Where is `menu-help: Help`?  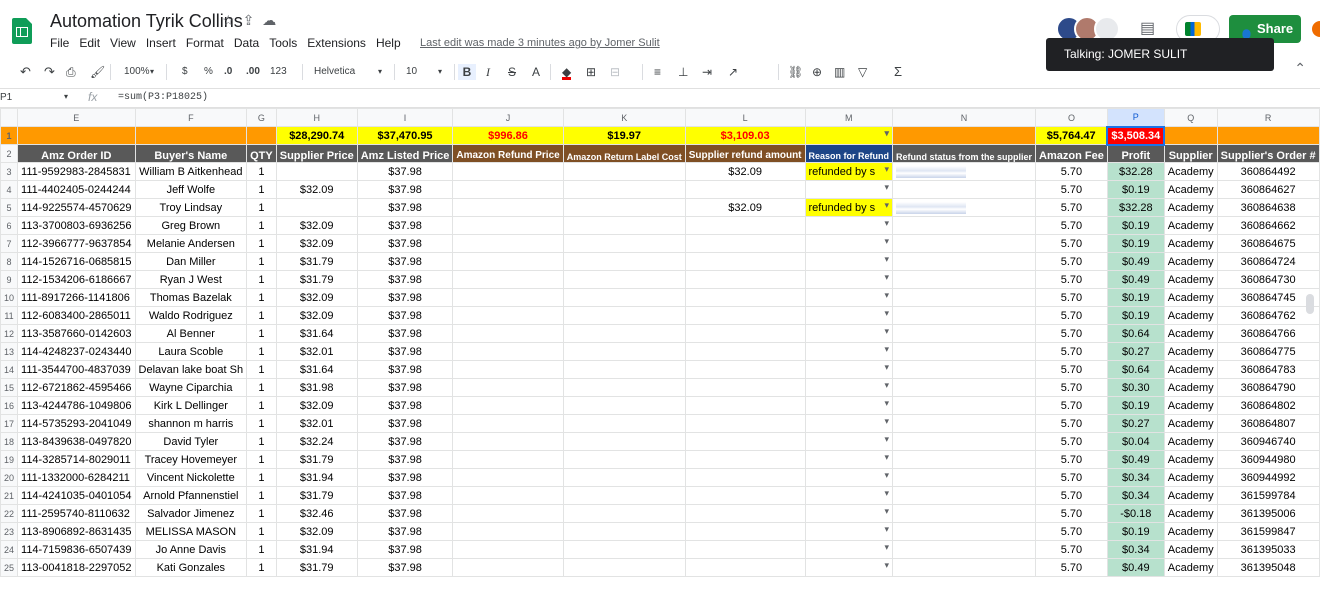
menu-help: Help is located at coordinates (388, 43).